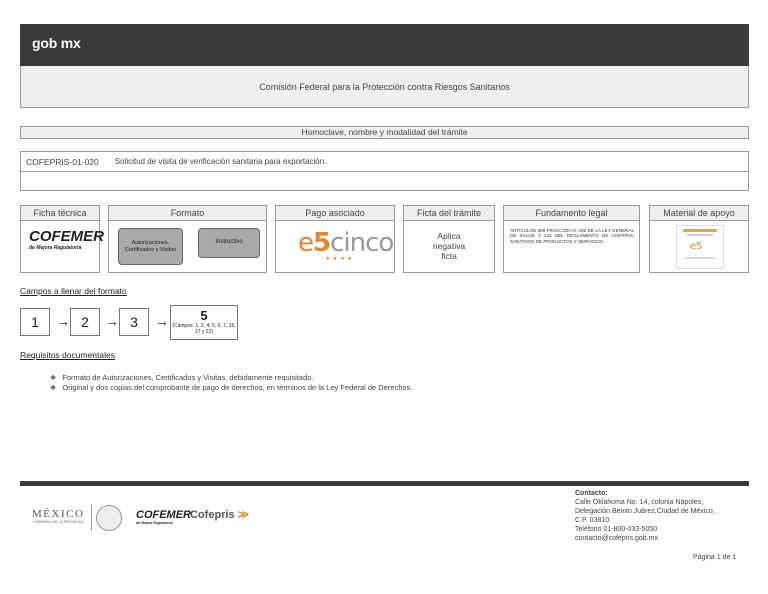 The image size is (768, 594). What do you see at coordinates (335, 213) in the screenshot?
I see `pago-asociado-heading: Pago asociado` at bounding box center [335, 213].